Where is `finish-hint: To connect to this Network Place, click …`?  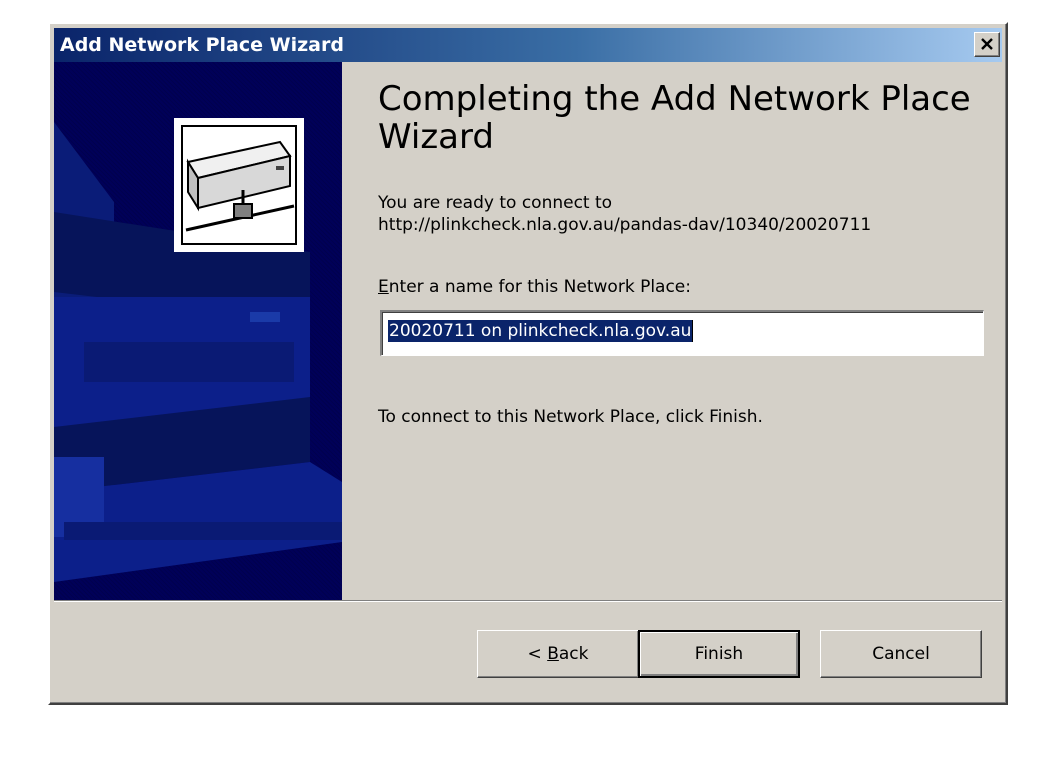
finish-hint: To connect to this Network Place, click … is located at coordinates (570, 417).